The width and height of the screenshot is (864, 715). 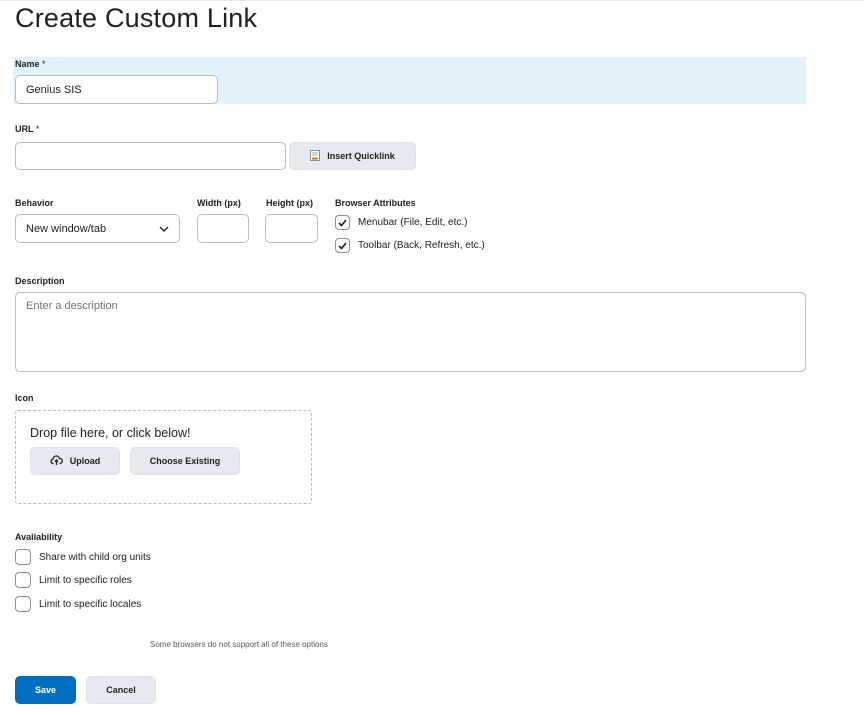 I want to click on availability-label: Availability, so click(x=39, y=537).